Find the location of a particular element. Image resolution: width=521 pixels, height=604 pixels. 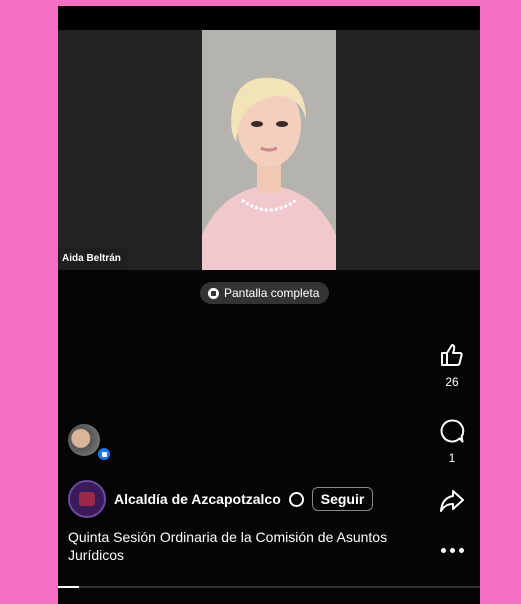

video-progress-bar is located at coordinates (269, 587).